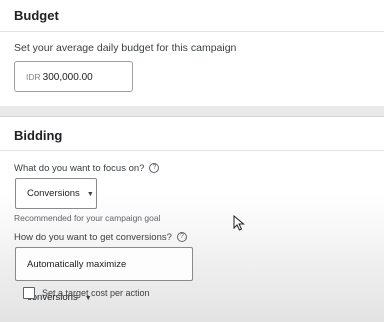  What do you see at coordinates (67, 77) in the screenshot?
I see `budget-amount: 300,000.00` at bounding box center [67, 77].